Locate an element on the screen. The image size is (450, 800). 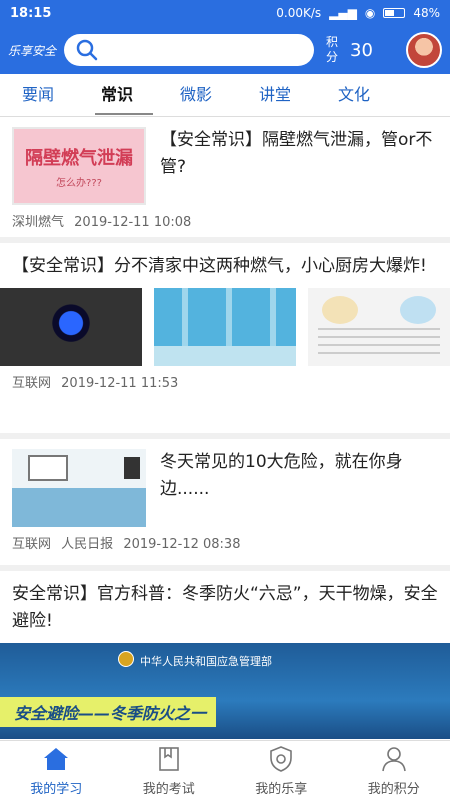
category-tabs: 要闻 常识 微影 讲堂 文化 is located at coordinates (225, 95).